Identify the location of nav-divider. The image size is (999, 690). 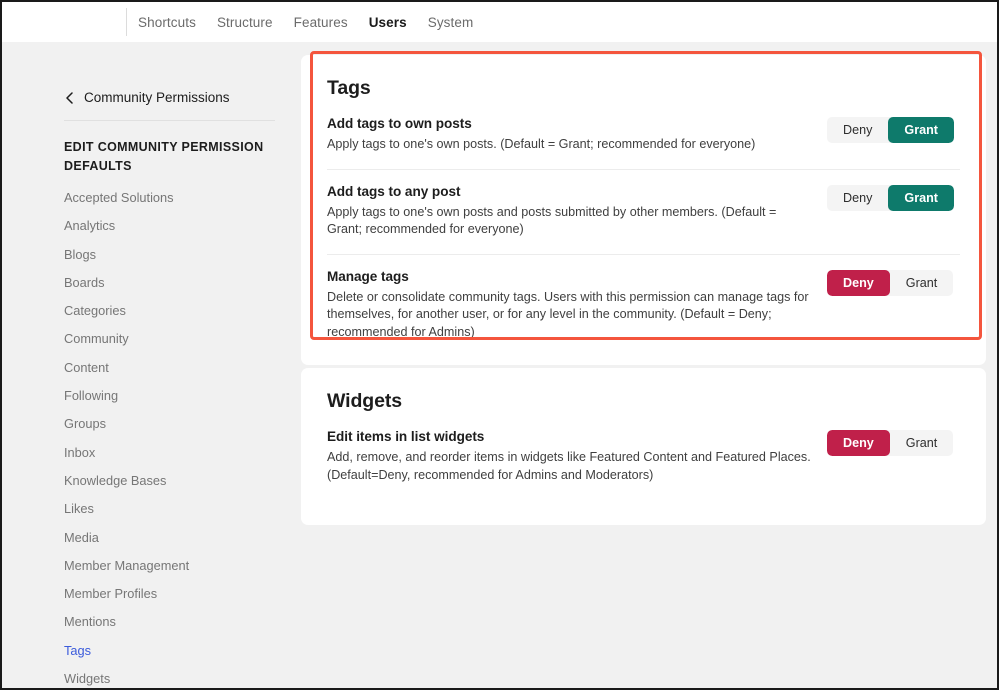
(126, 22).